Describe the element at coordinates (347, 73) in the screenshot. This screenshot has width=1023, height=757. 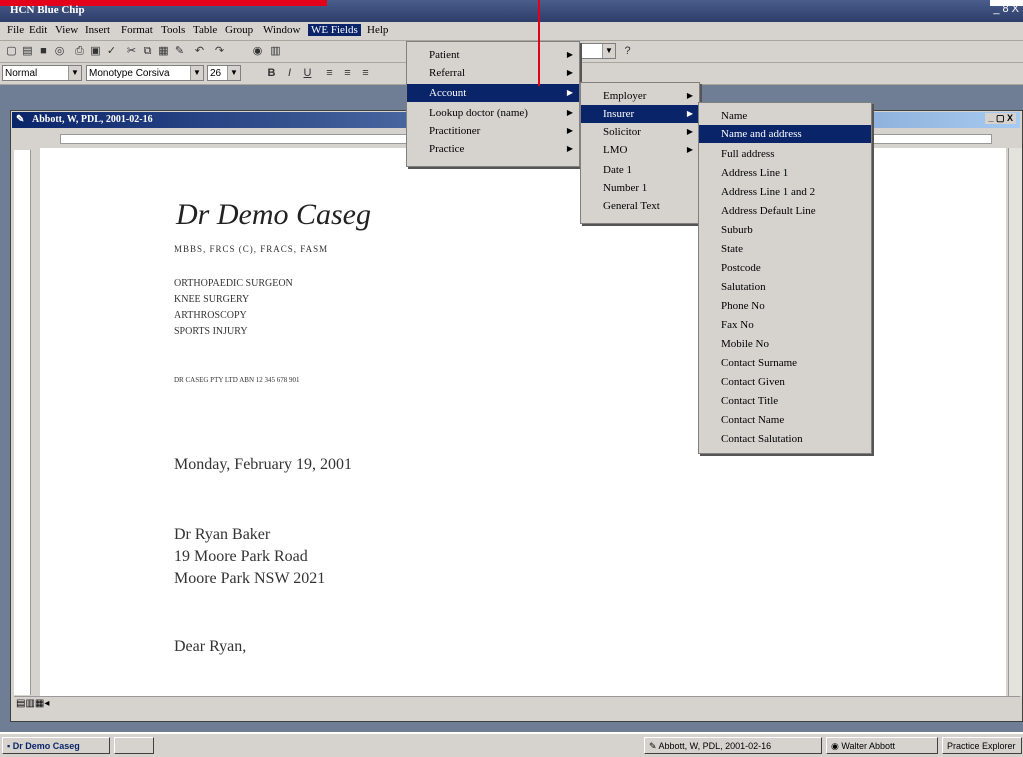
I see `align-center-icon: ≡` at that location.